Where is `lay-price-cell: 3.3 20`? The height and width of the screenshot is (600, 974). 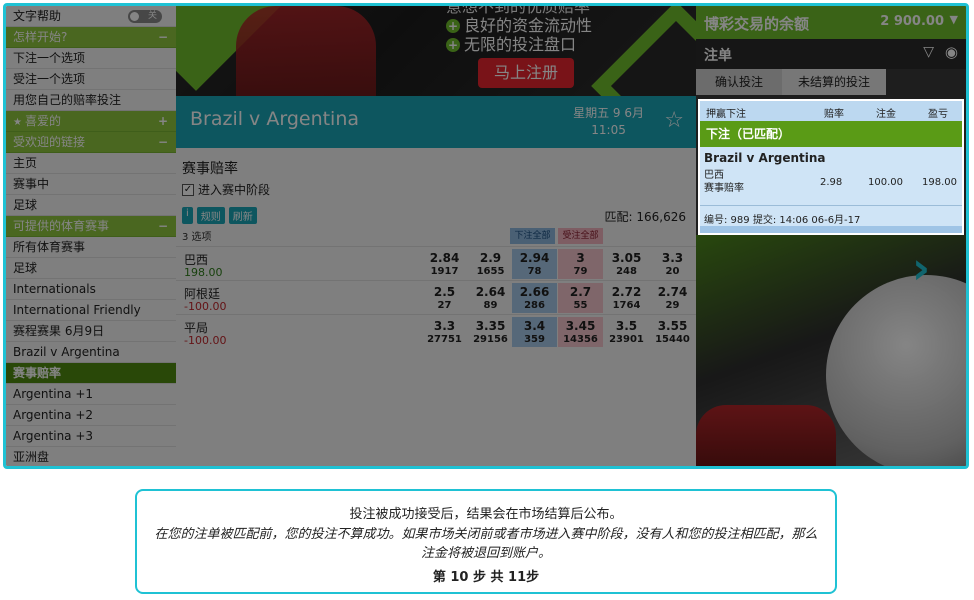 lay-price-cell: 3.3 20 is located at coordinates (672, 264).